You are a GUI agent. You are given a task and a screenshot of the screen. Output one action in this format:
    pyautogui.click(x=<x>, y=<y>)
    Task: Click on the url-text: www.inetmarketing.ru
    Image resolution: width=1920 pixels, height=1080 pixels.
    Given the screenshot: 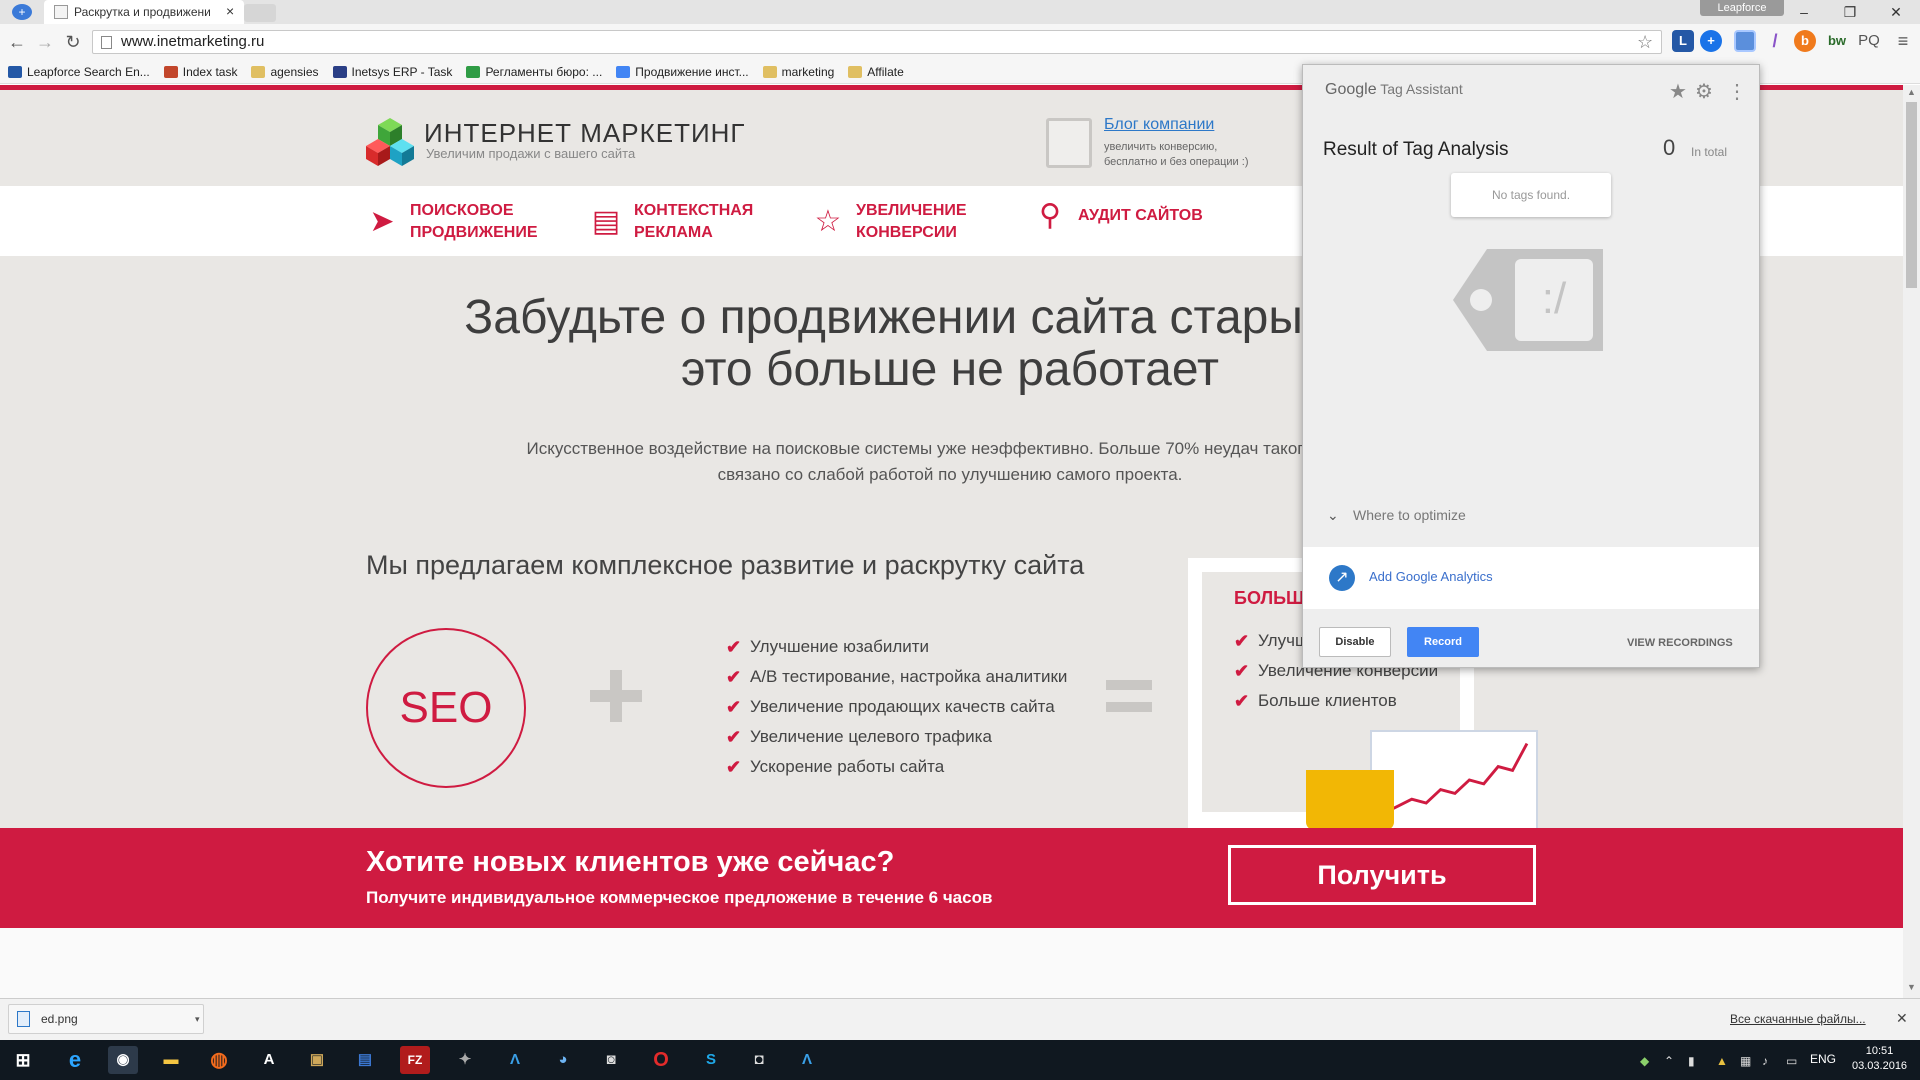 What is the action you would take?
    pyautogui.click(x=193, y=41)
    